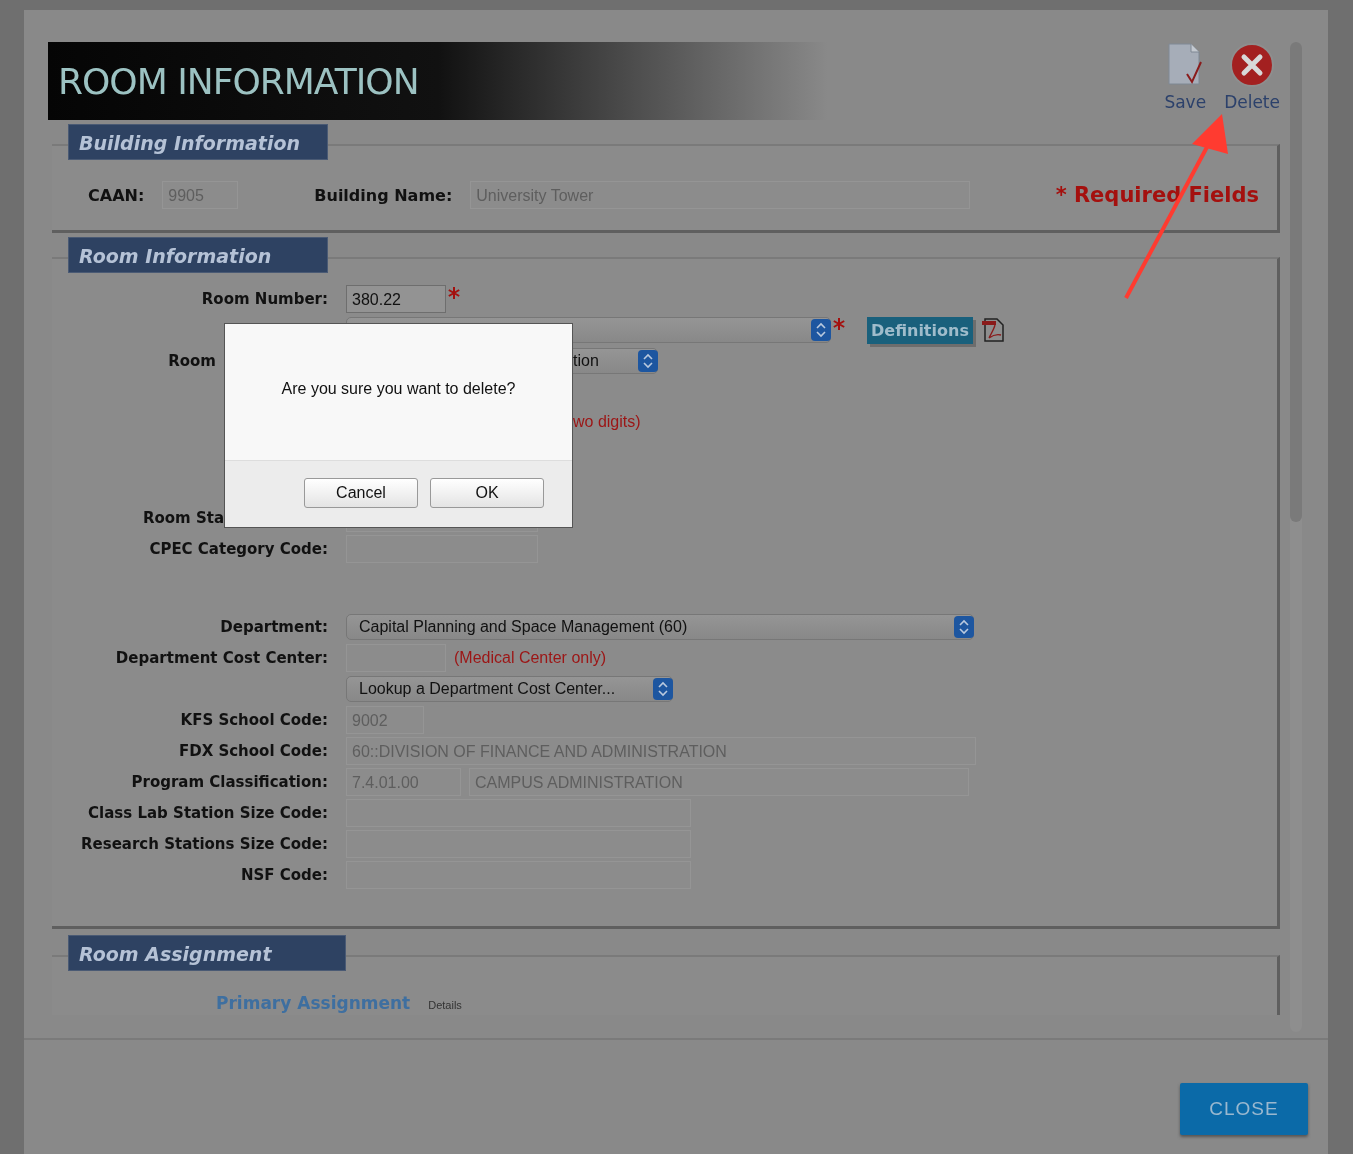 The image size is (1353, 1154). What do you see at coordinates (487, 493) in the screenshot?
I see `ok-button: OK` at bounding box center [487, 493].